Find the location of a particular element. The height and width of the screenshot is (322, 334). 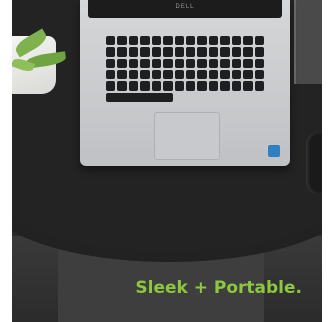

keyboard is located at coordinates (185, 69).